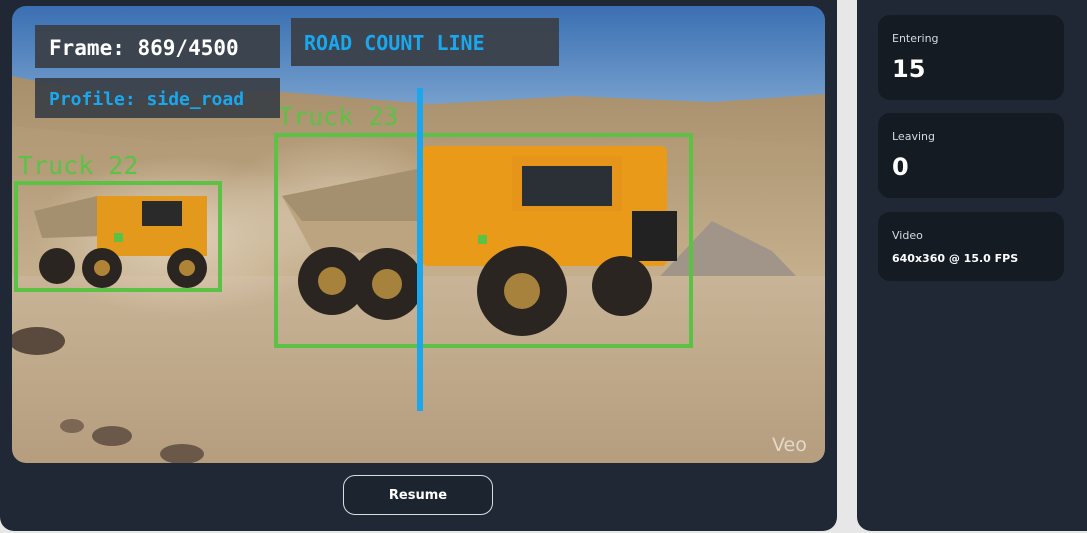 Image resolution: width=1087 pixels, height=533 pixels. Describe the element at coordinates (78, 165) in the screenshot. I see `detection-label-22: Truck 22` at that location.